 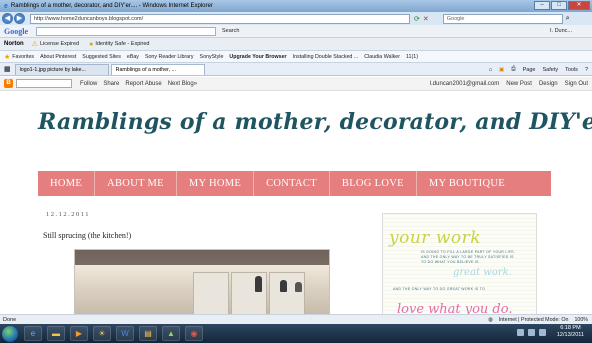 What do you see at coordinates (16, 31) in the screenshot?
I see `google-logo: Google` at bounding box center [16, 31].